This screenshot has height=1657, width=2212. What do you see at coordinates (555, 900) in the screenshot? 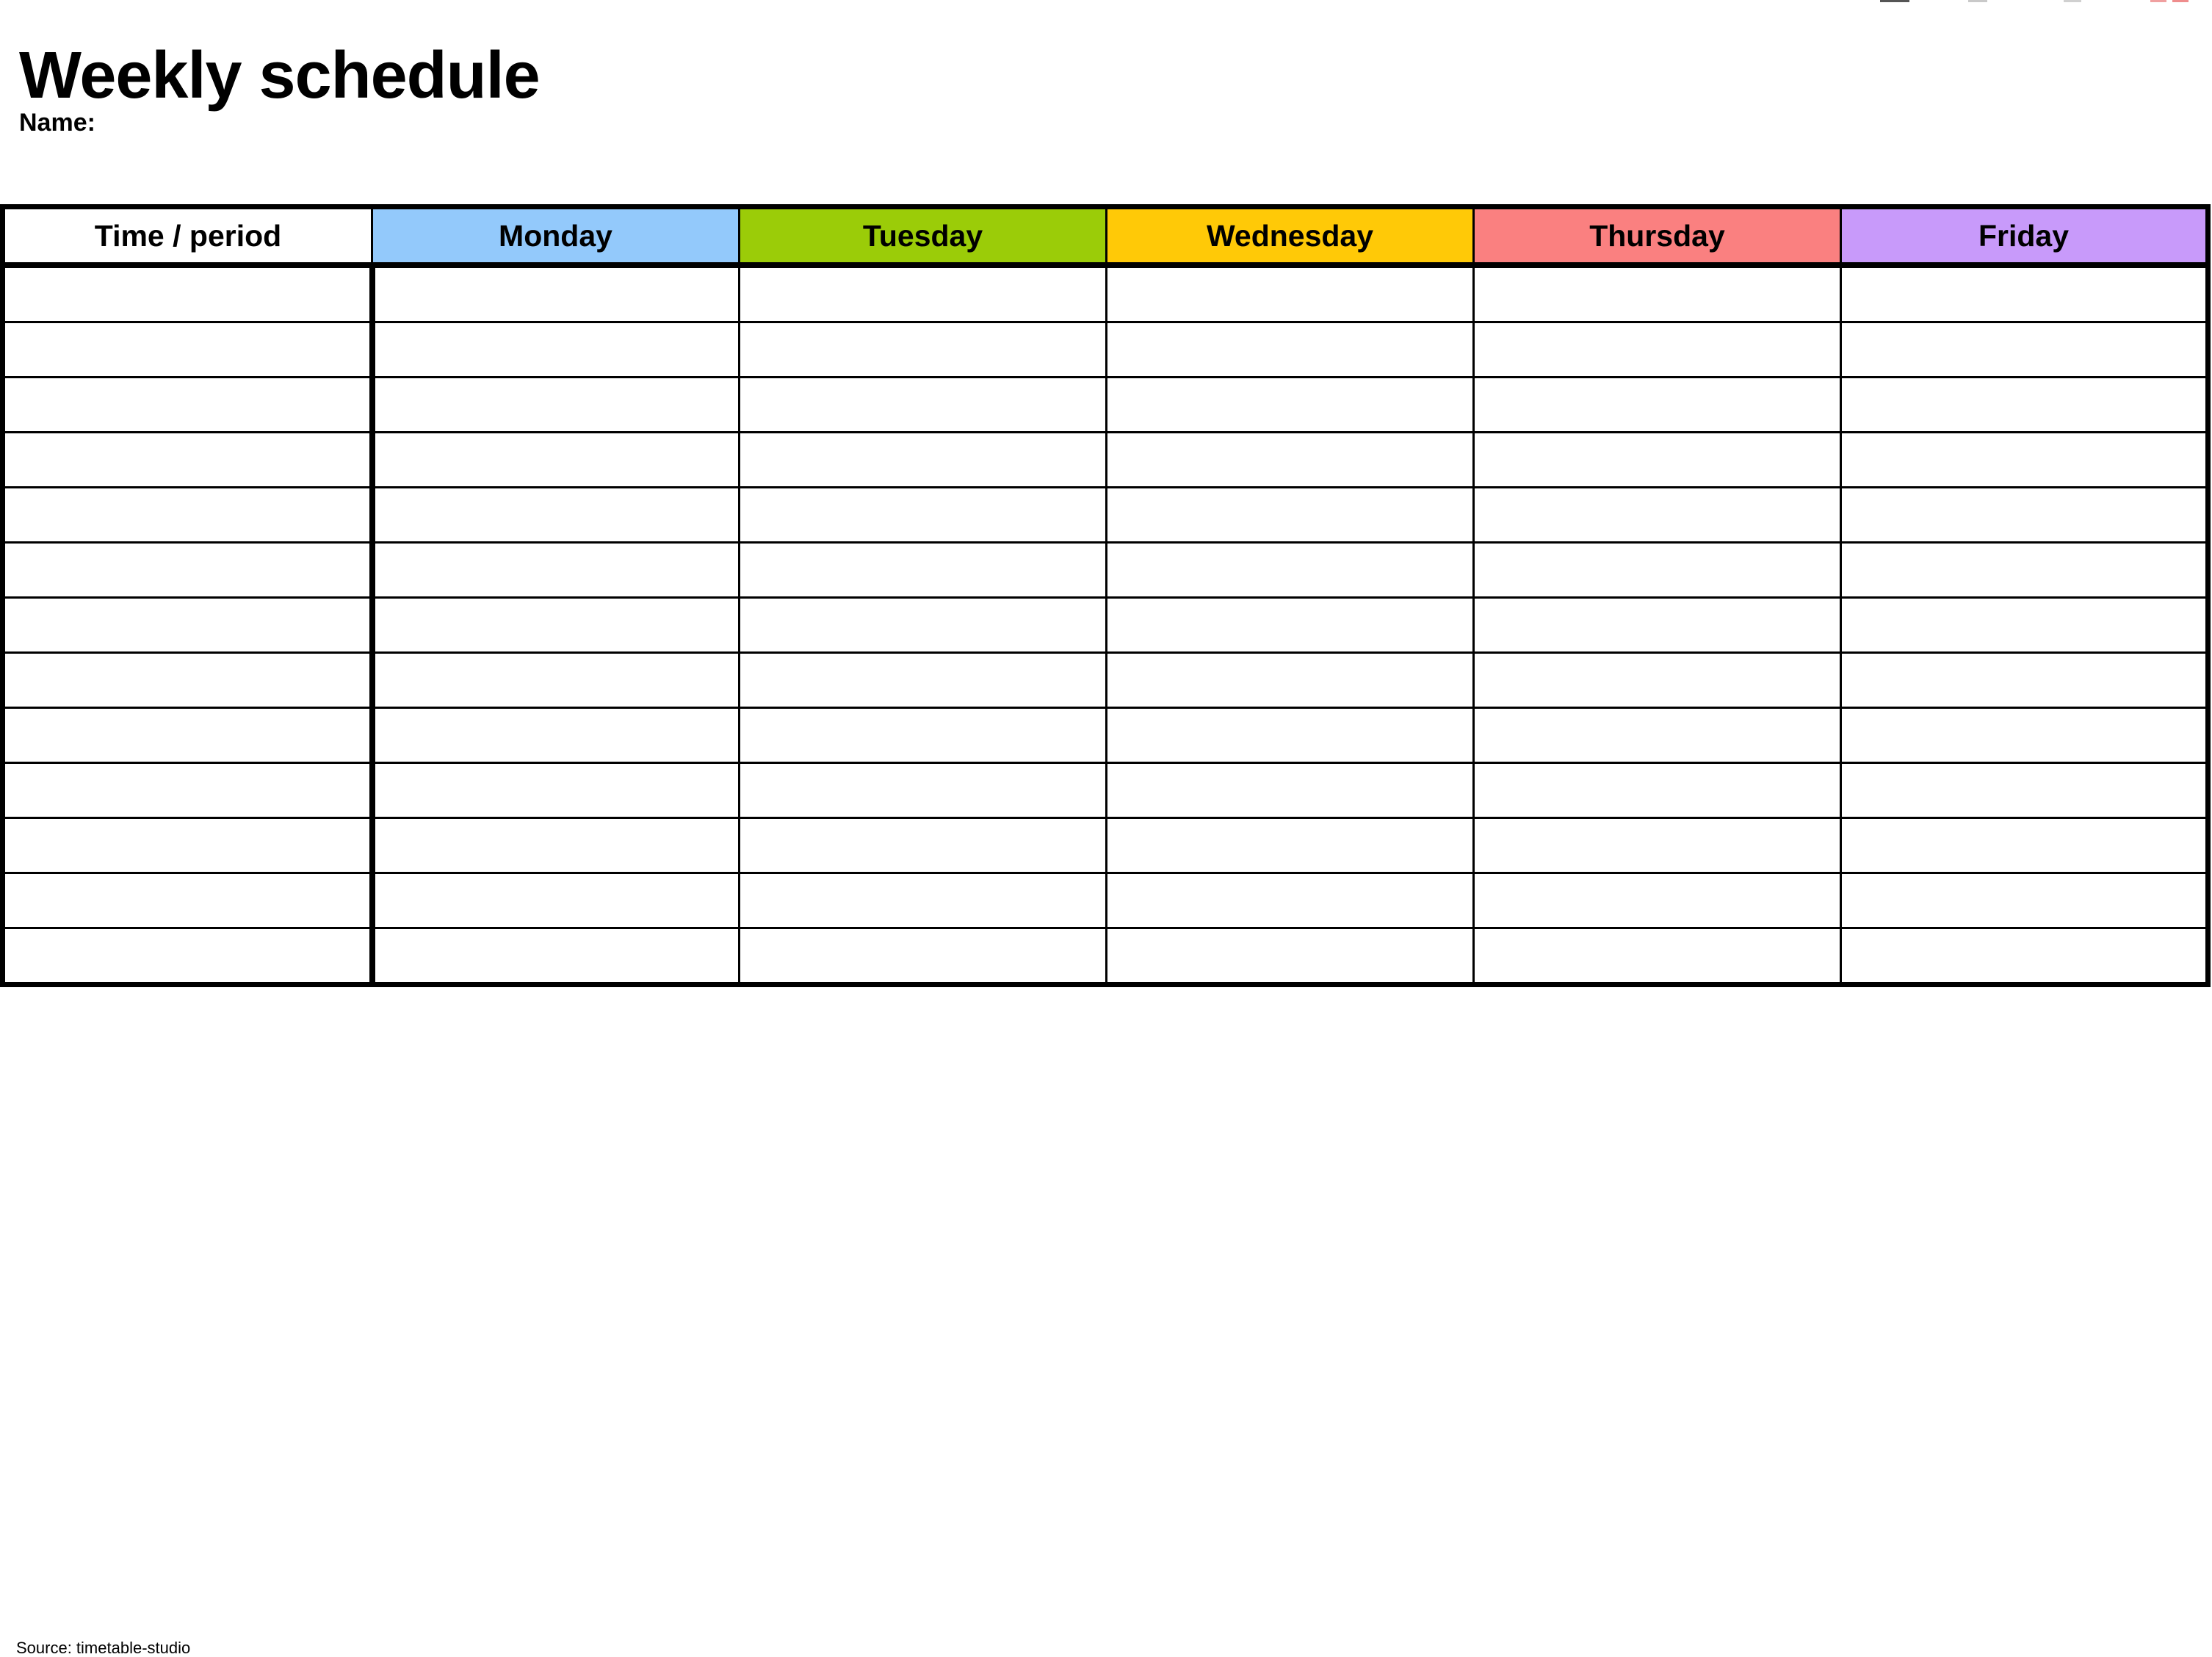
I see `cell-monday-row12` at bounding box center [555, 900].